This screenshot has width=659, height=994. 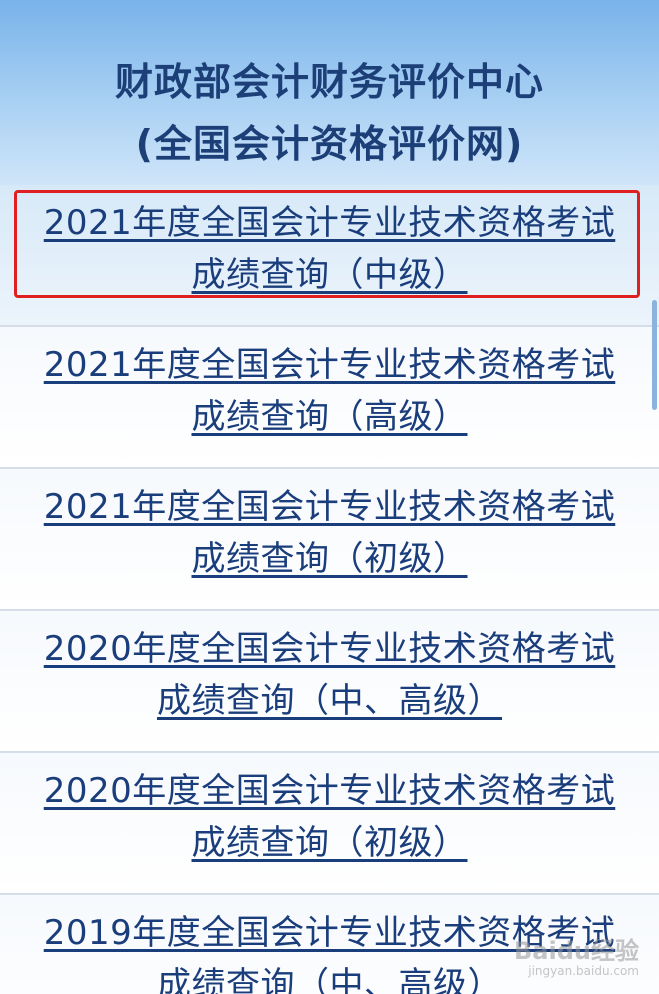 I want to click on score-query-link-2021-junior: 2021年度全国会计专业技术资格考试 成绩查询（初级）, so click(x=329, y=527).